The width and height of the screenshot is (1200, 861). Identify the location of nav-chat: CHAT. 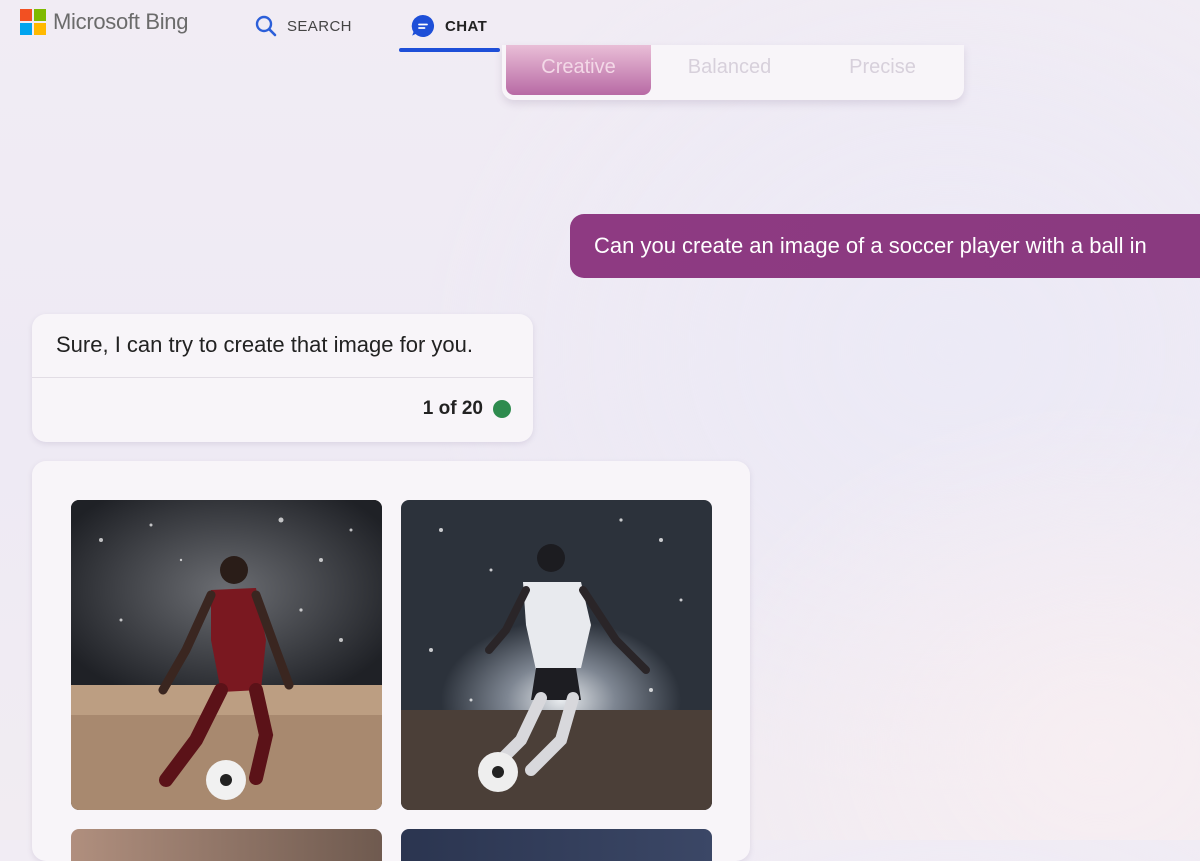
(448, 26).